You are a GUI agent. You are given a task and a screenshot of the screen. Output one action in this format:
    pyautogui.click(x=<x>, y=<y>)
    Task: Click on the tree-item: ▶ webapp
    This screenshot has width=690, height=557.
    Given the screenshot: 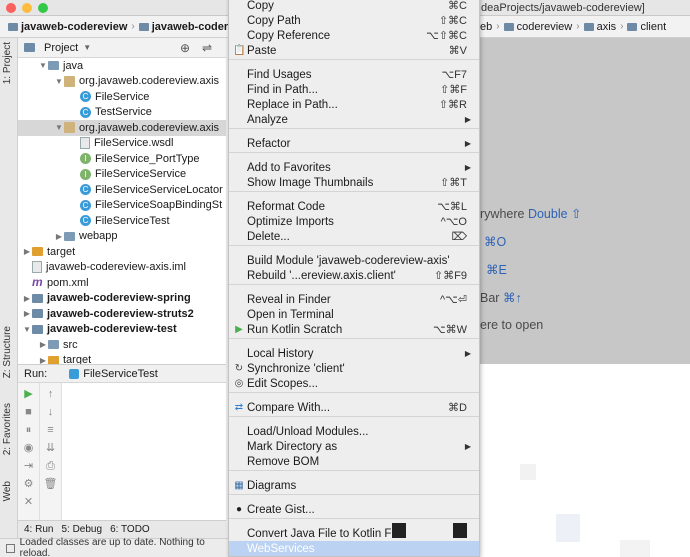 What is the action you would take?
    pyautogui.click(x=122, y=237)
    